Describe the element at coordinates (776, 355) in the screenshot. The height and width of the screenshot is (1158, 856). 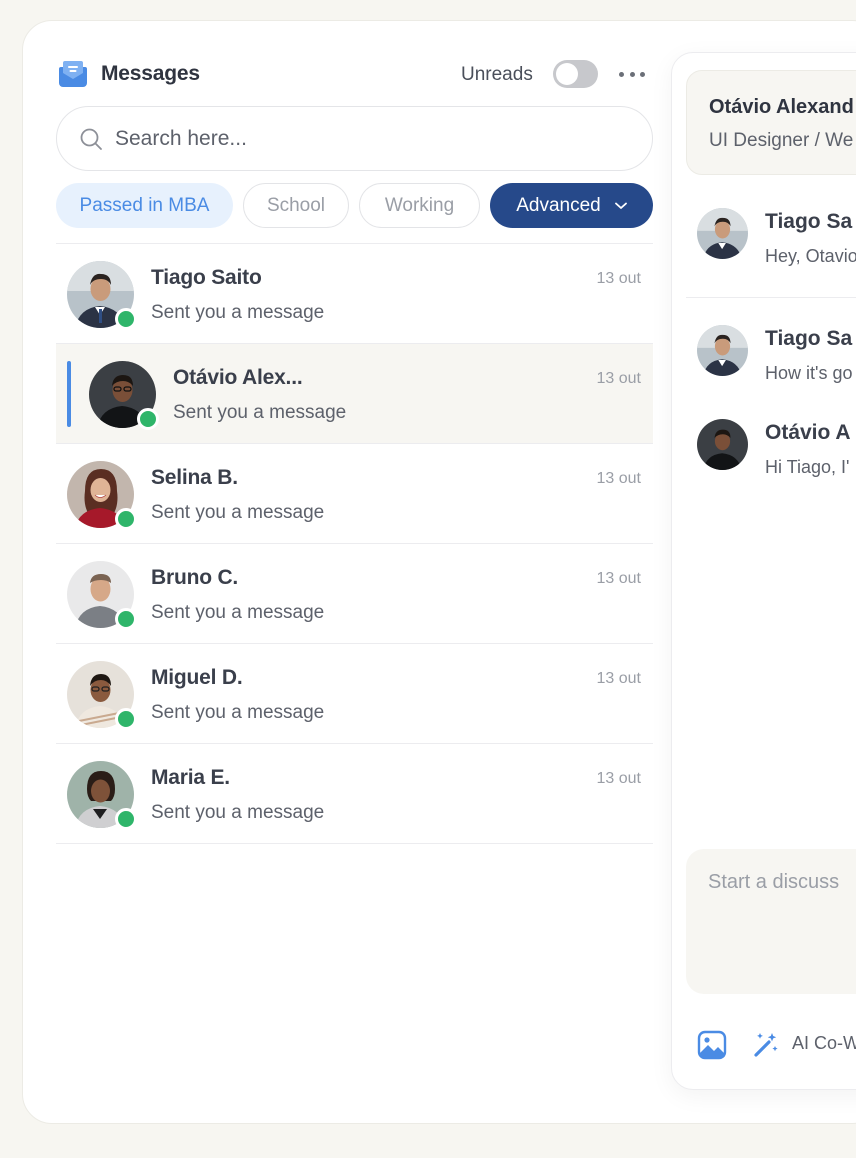
I see `chat-message: Tiago Sa How it's go` at that location.